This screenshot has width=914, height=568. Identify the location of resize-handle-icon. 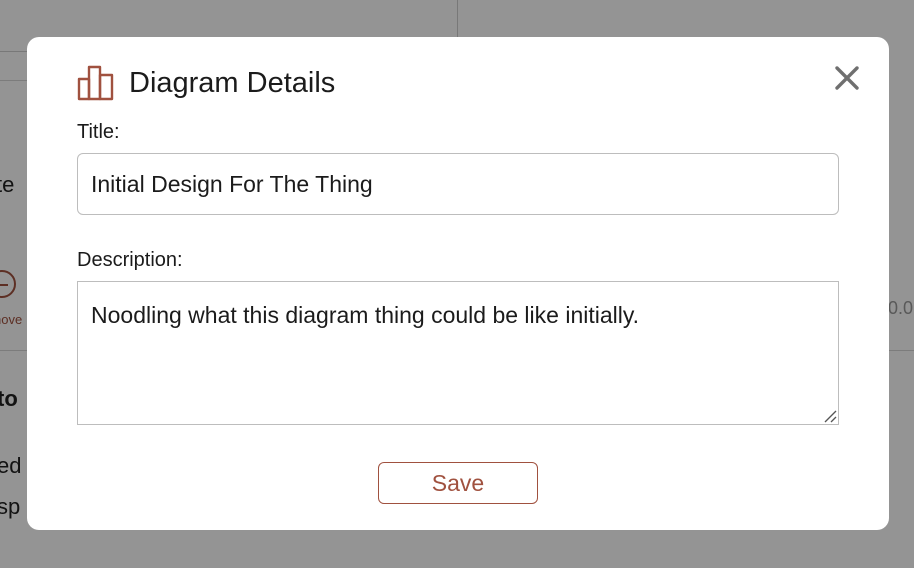
(830, 416).